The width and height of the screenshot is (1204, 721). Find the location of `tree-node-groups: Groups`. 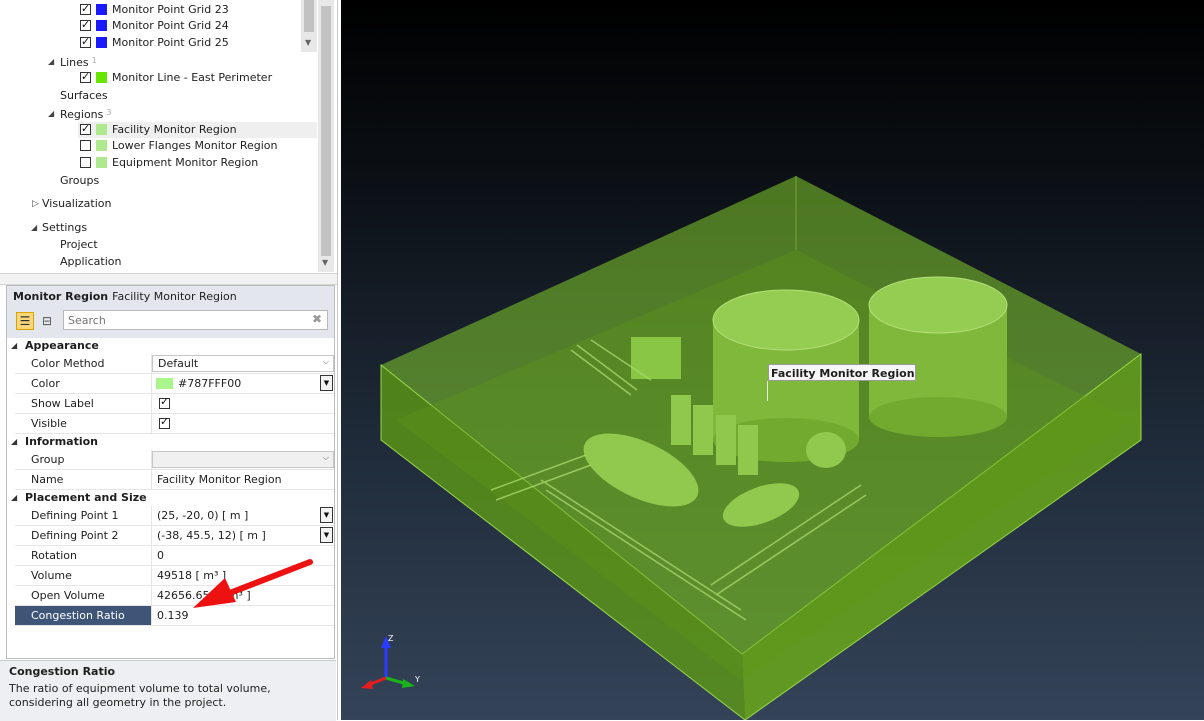

tree-node-groups: Groups is located at coordinates (79, 181).